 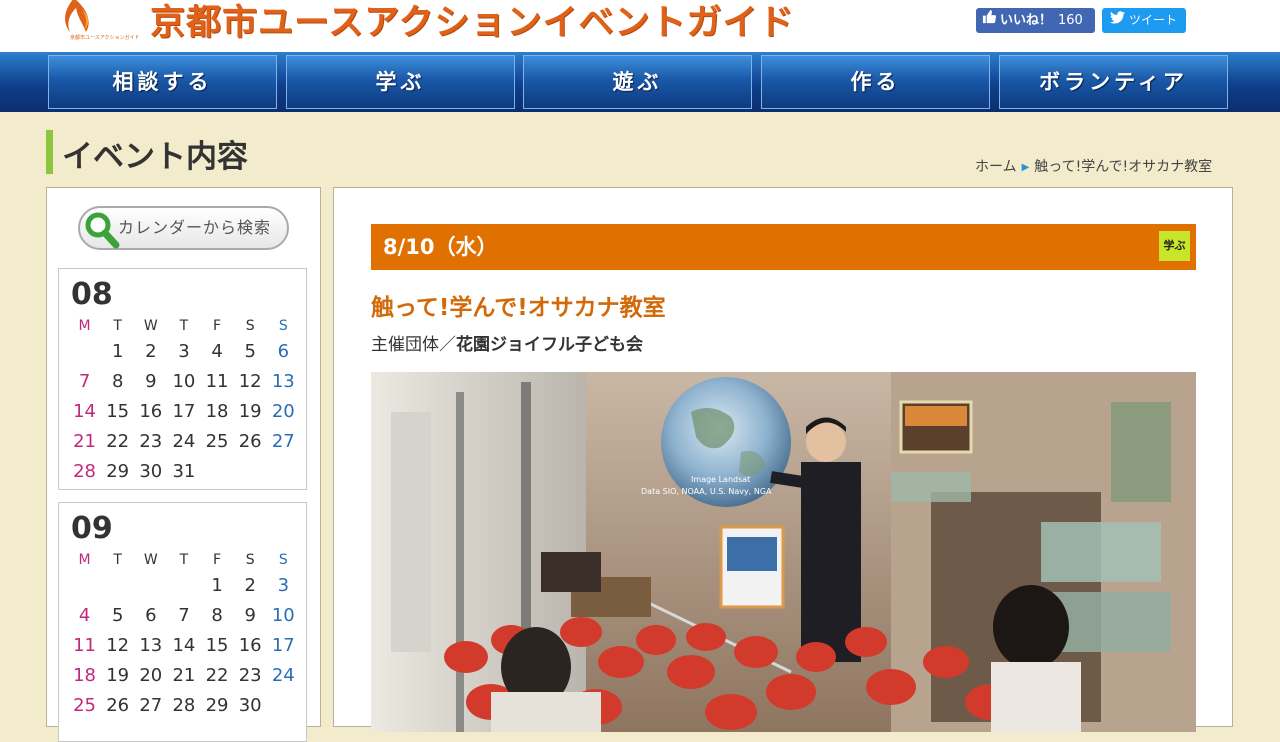 What do you see at coordinates (162, 82) in the screenshot?
I see `nav-item-consult: 相談する` at bounding box center [162, 82].